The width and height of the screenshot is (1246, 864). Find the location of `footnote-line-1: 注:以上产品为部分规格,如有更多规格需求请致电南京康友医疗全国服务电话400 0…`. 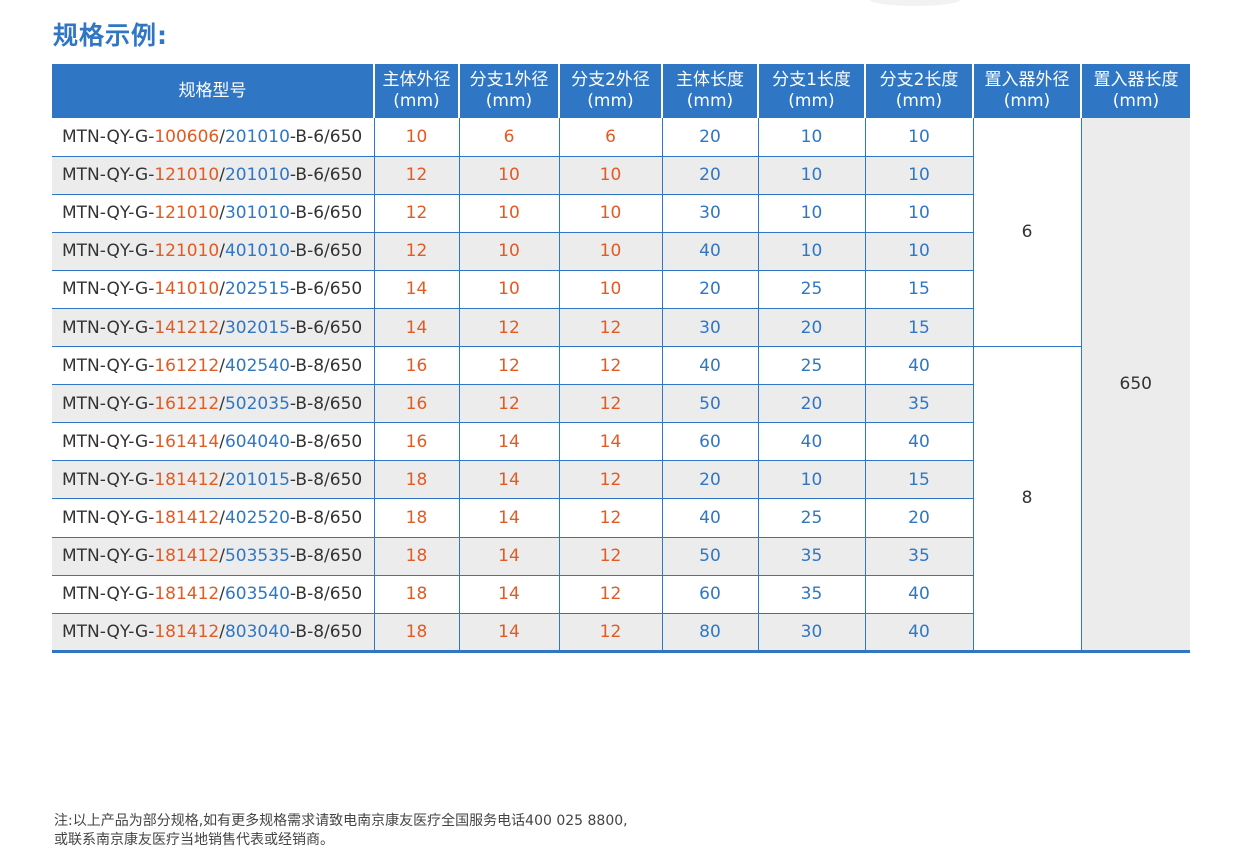

footnote-line-1: 注:以上产品为部分规格,如有更多规格需求请致电南京康友医疗全国服务电话400 0… is located at coordinates (341, 821).